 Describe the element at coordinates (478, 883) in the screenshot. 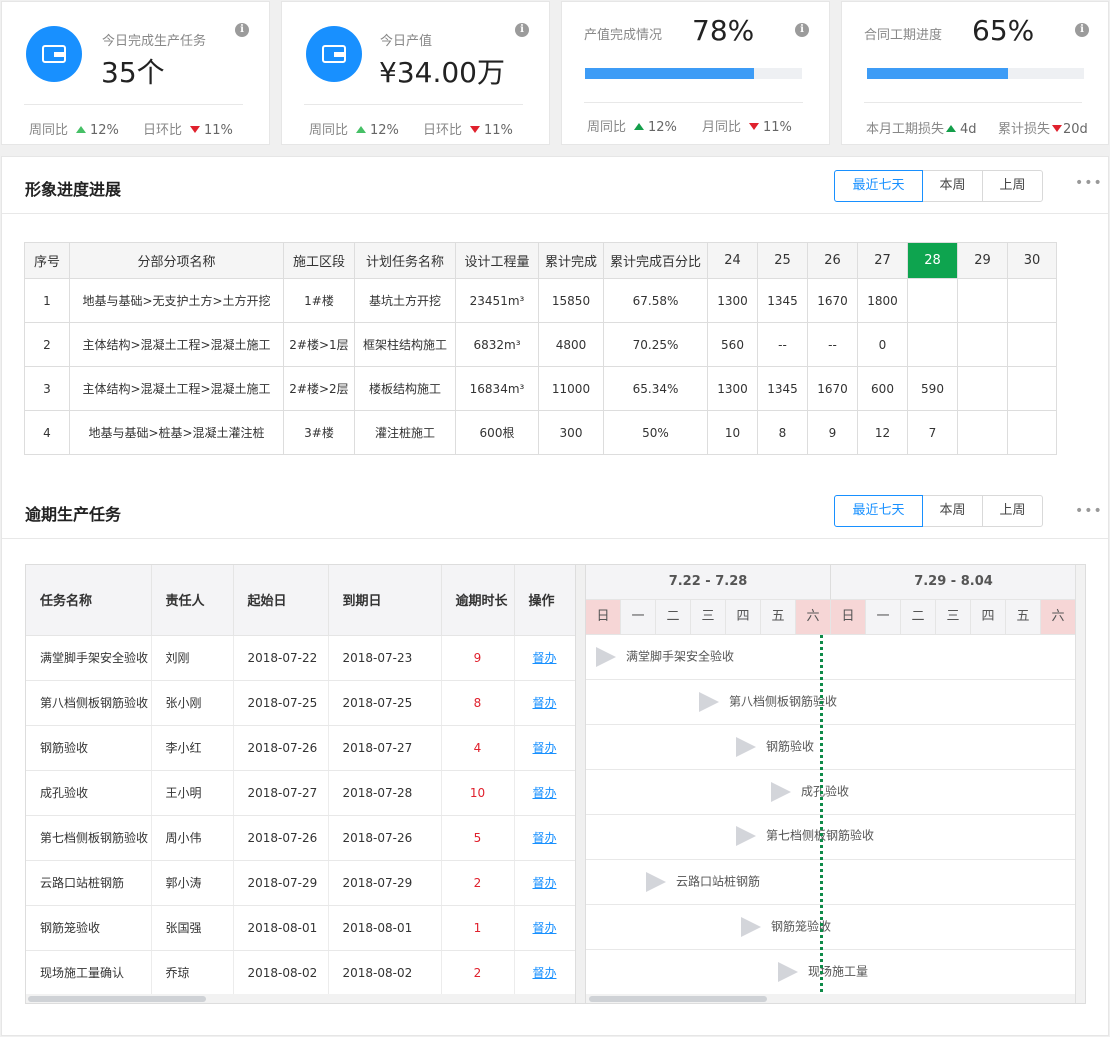

I see `overdue-days: 2` at that location.